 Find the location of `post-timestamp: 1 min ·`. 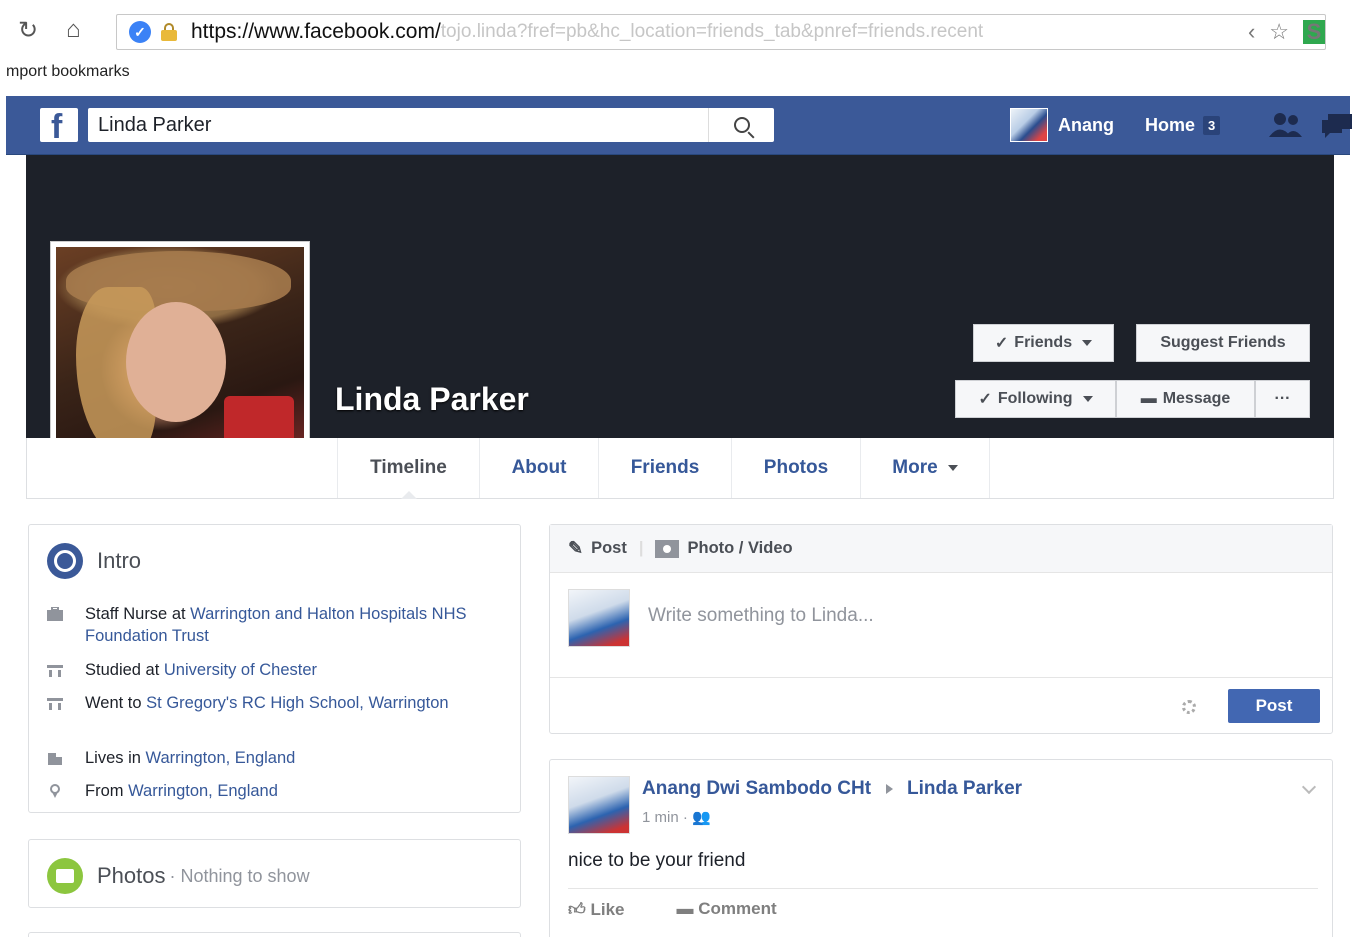

post-timestamp: 1 min · is located at coordinates (665, 817).